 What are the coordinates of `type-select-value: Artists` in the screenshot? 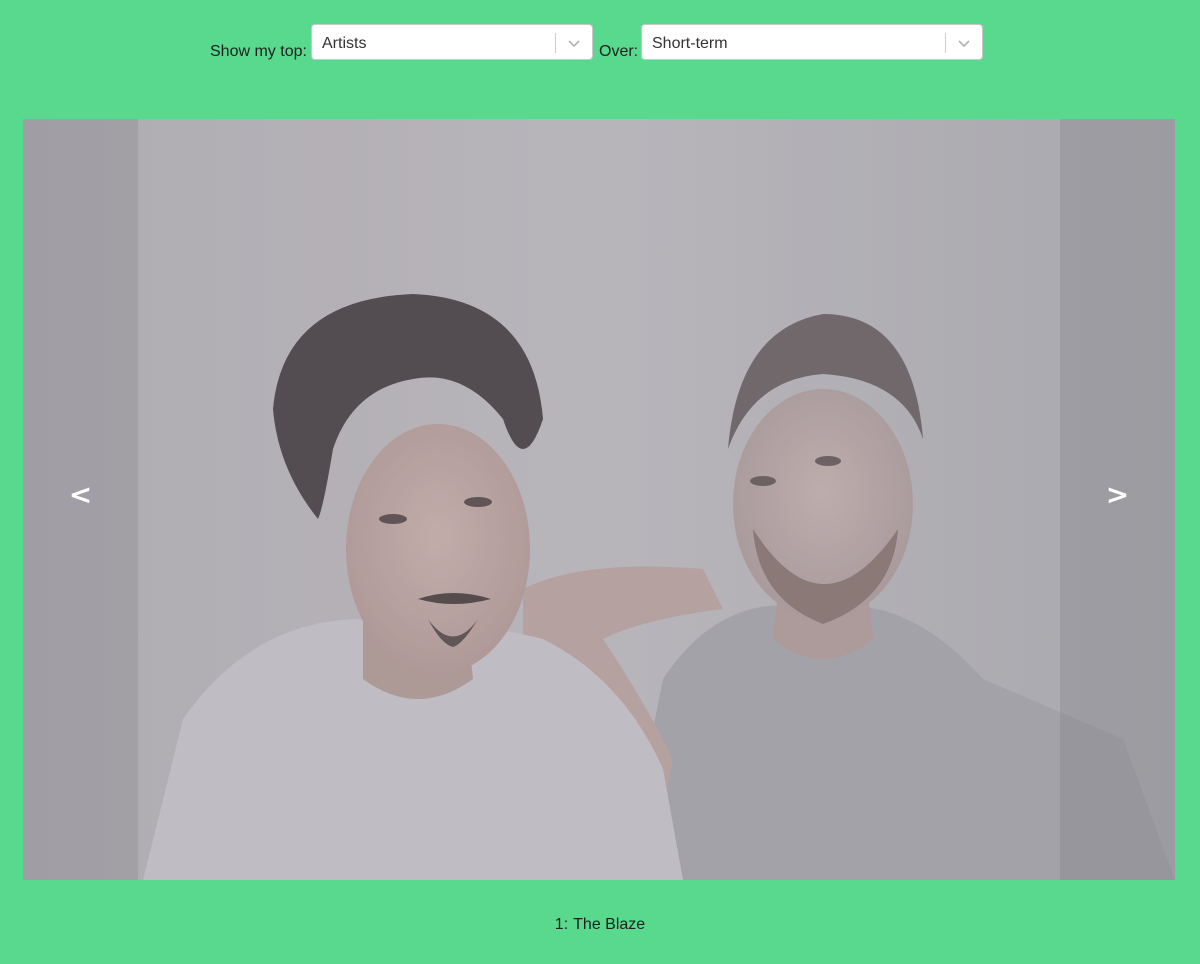 It's located at (344, 43).